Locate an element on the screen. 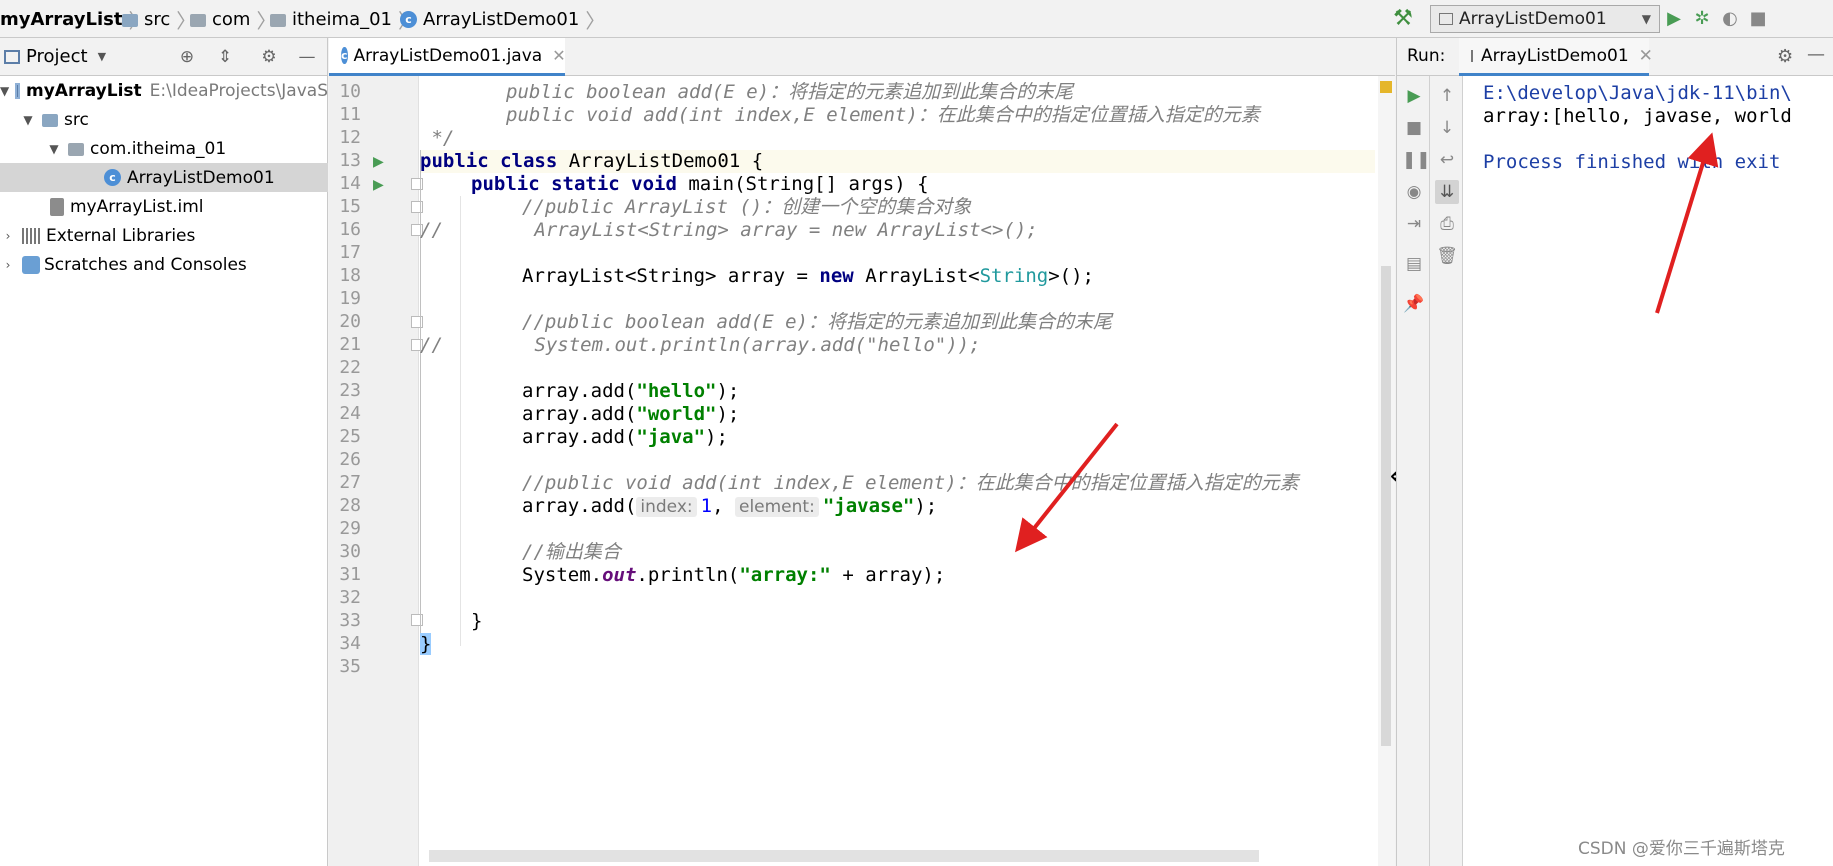  project-view-icon is located at coordinates (12, 56).